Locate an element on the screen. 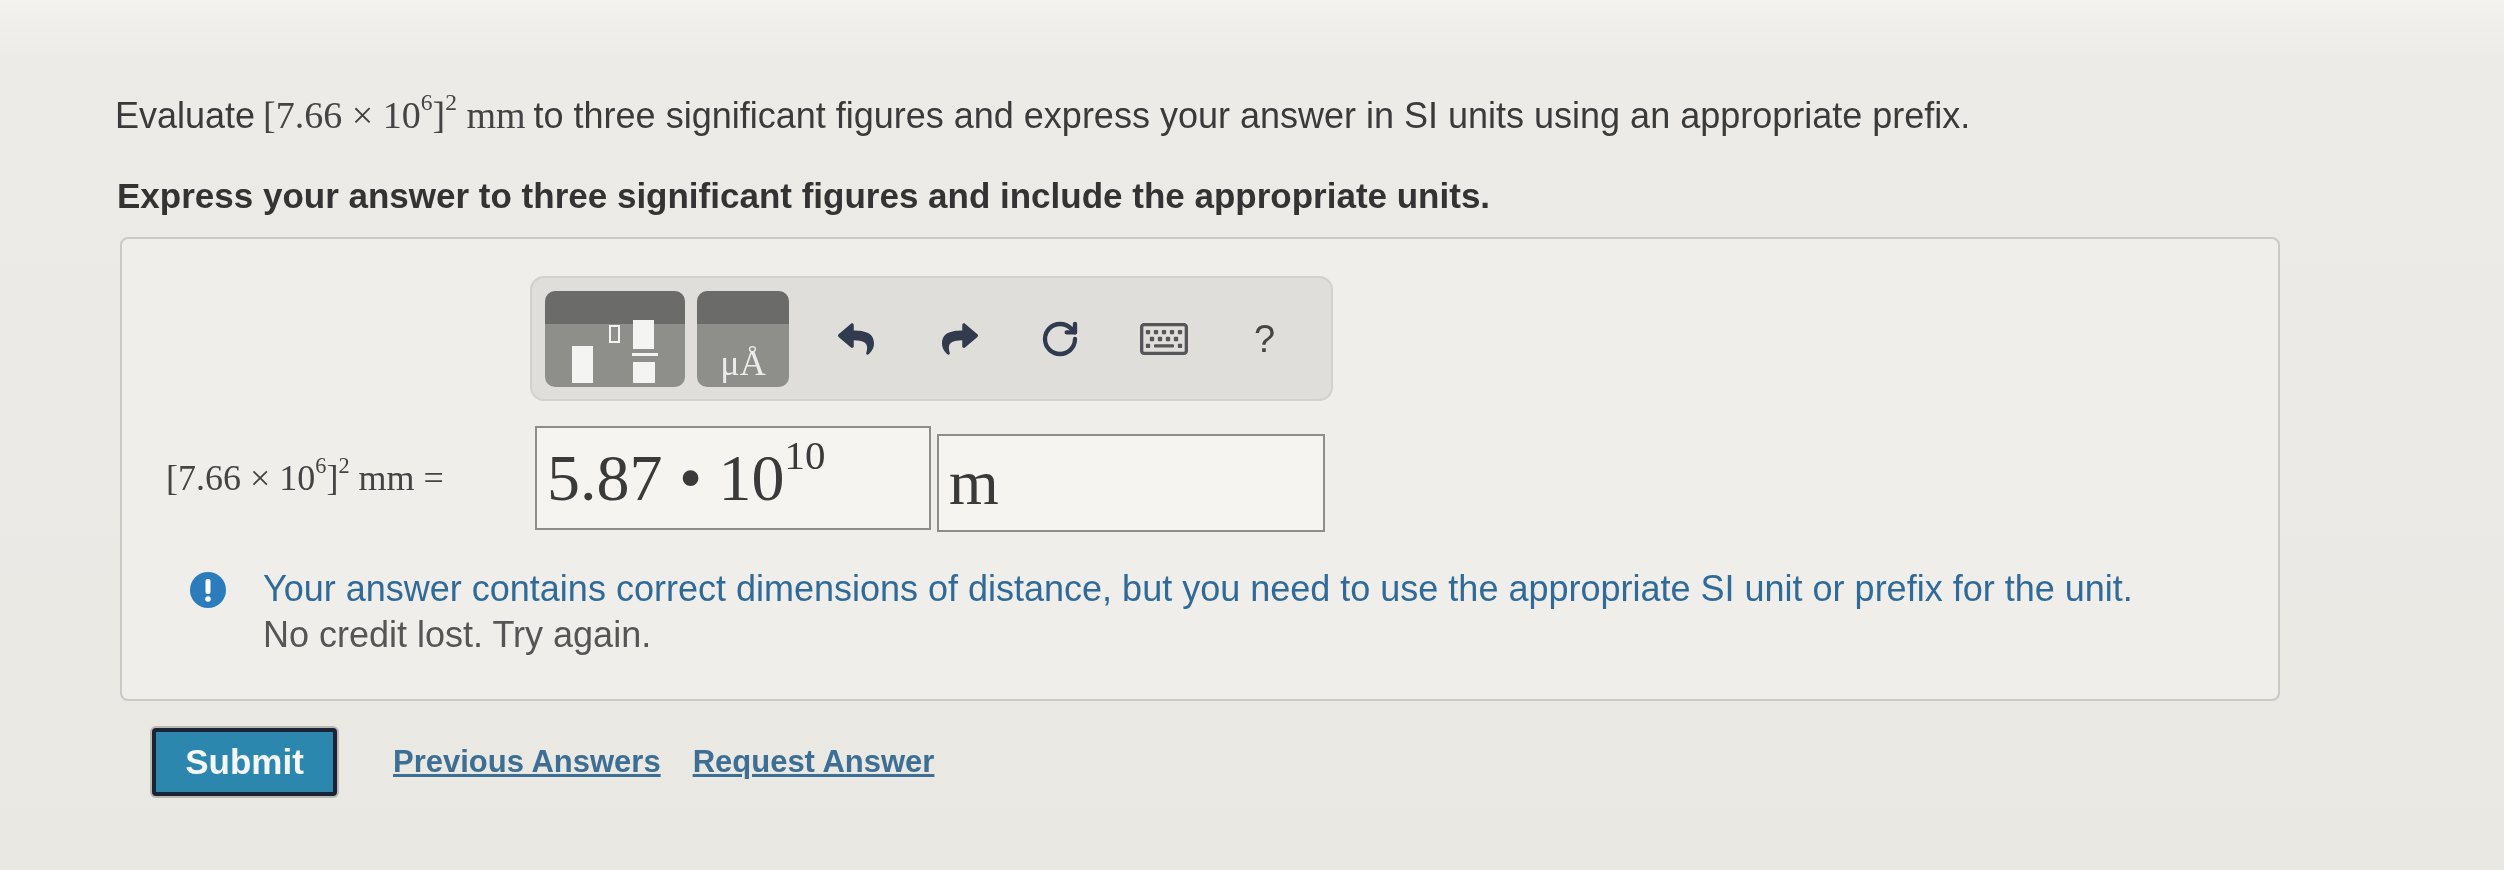 The height and width of the screenshot is (870, 2504). template-squares-icon is located at coordinates (615, 351).